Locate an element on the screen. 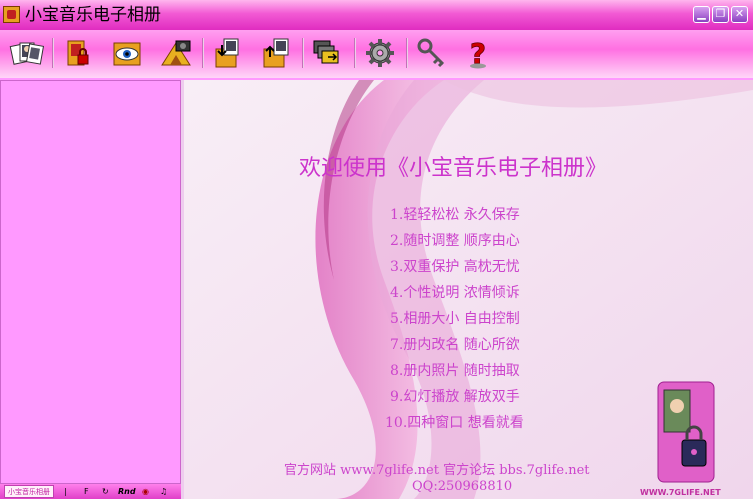 The height and width of the screenshot is (499, 753). maximize-button: ❐ is located at coordinates (720, 14).